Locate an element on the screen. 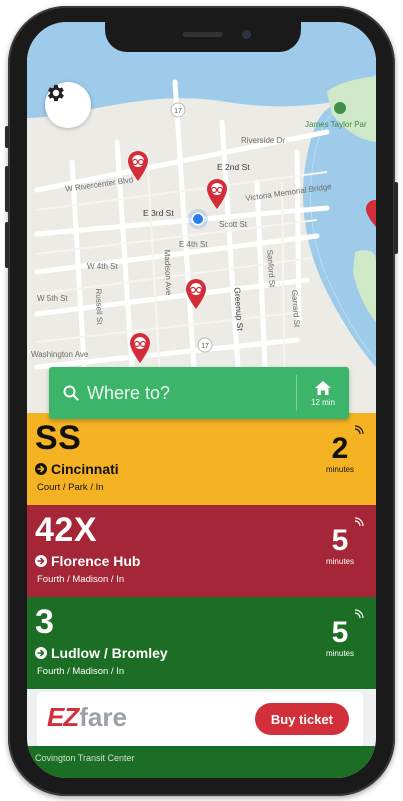 This screenshot has width=403, height=801. park-label: James Taylor Par is located at coordinates (336, 124).